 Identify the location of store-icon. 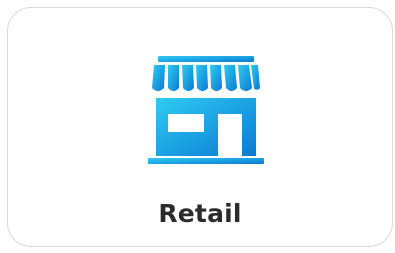
(206, 111).